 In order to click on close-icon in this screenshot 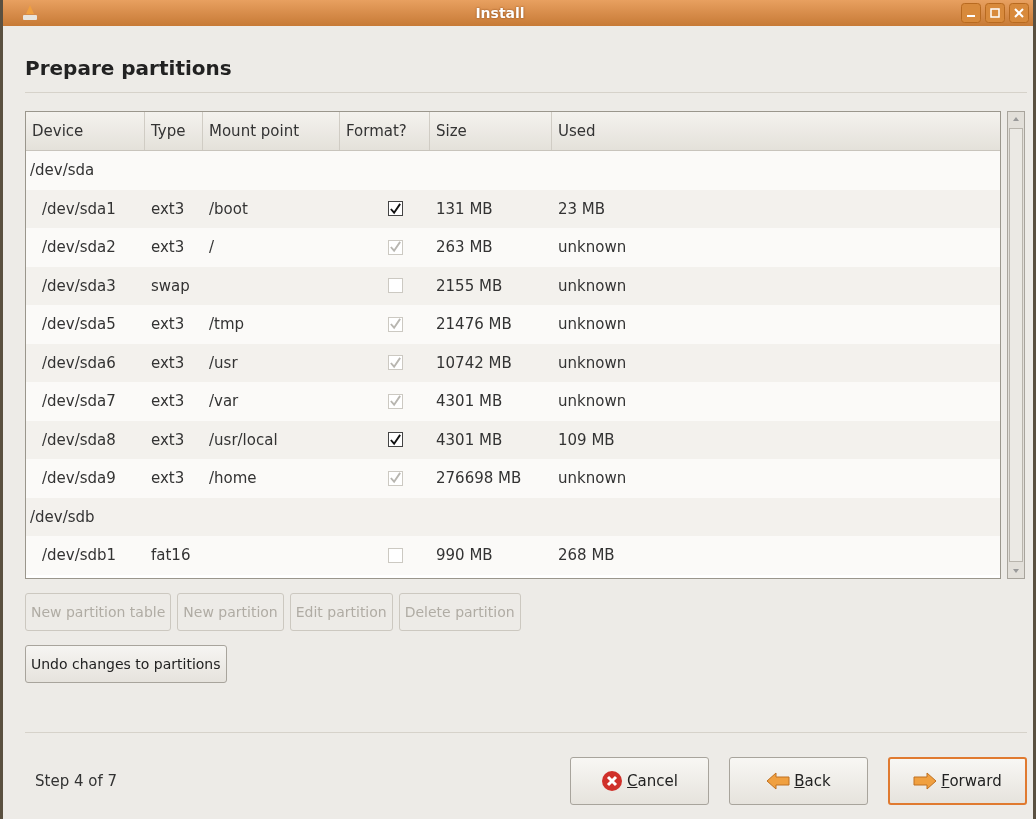, I will do `click(1019, 13)`.